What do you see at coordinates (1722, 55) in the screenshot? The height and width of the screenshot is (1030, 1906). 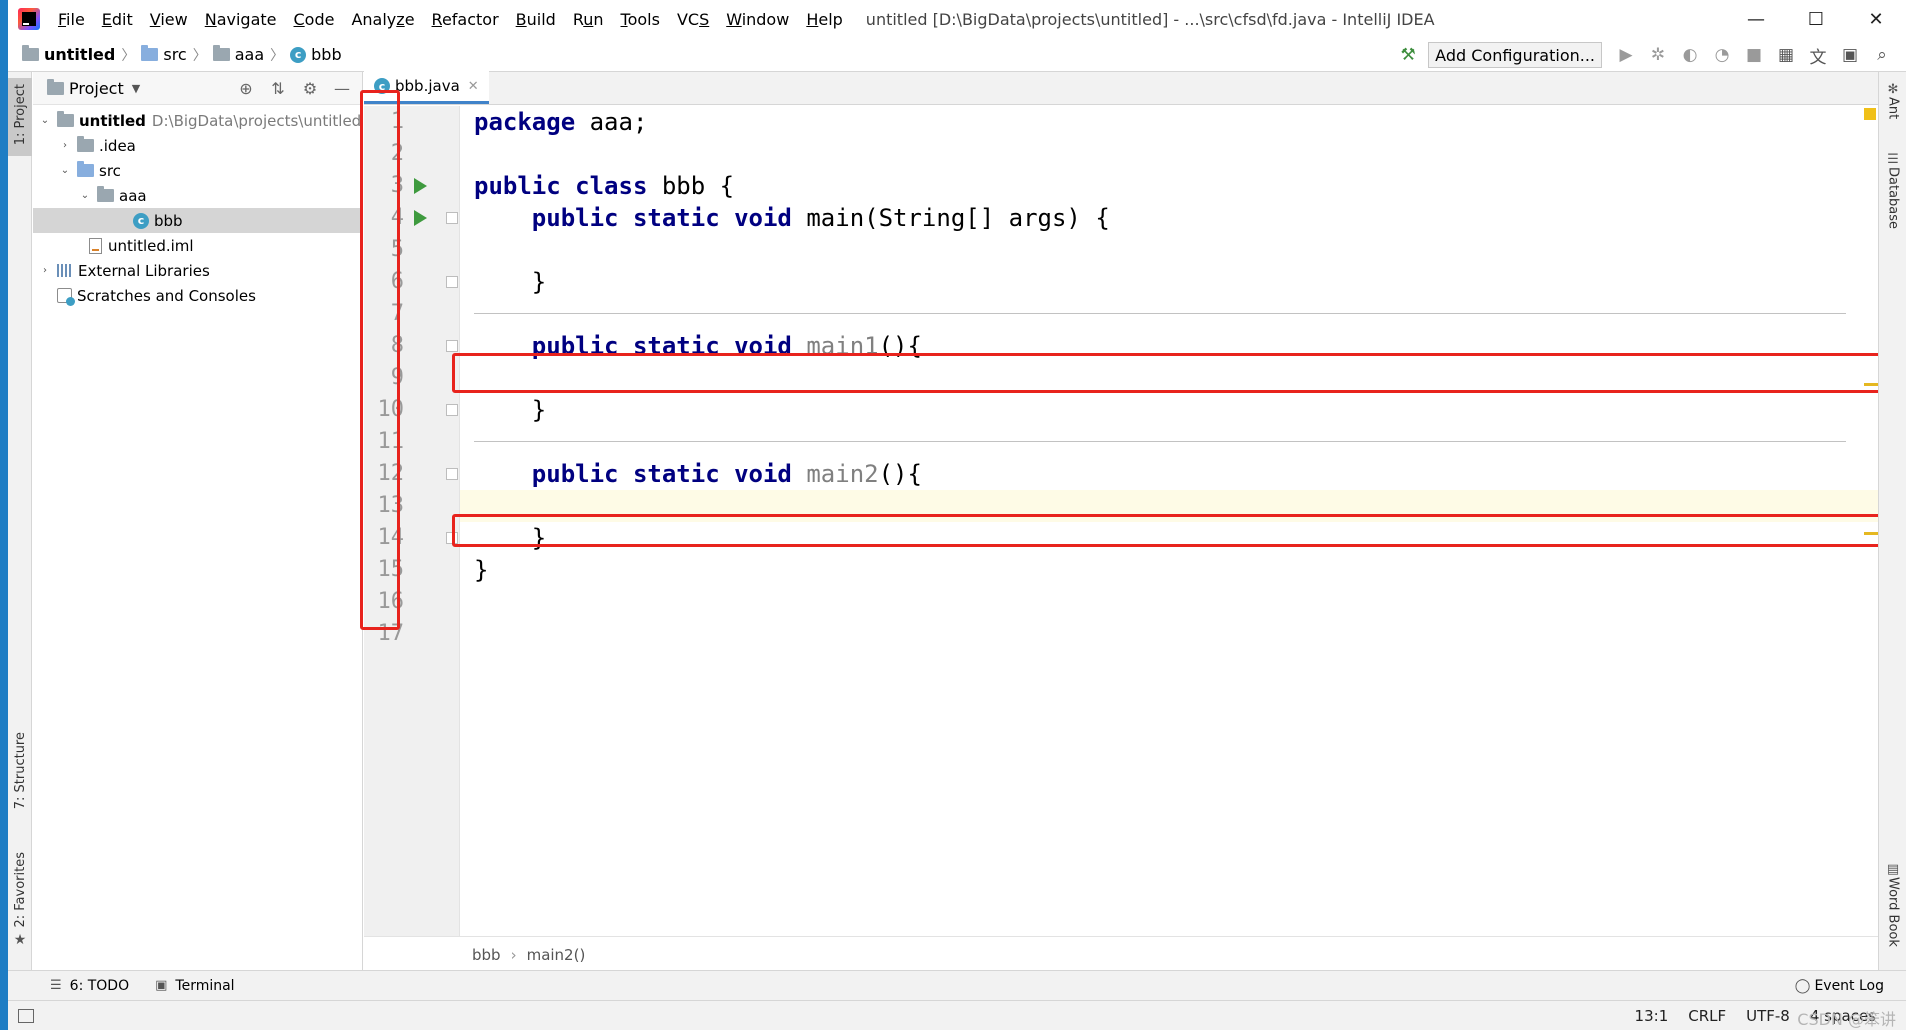 I see `profile-icon: ◔` at bounding box center [1722, 55].